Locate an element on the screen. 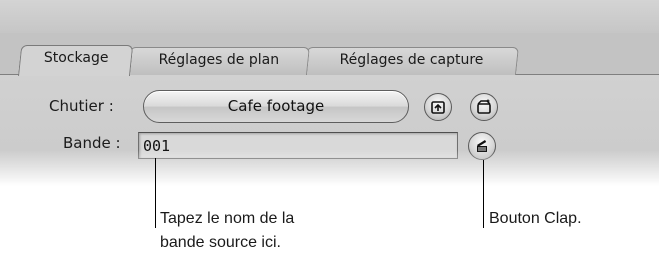  tape-callout-line2: bande source ici. is located at coordinates (220, 242).